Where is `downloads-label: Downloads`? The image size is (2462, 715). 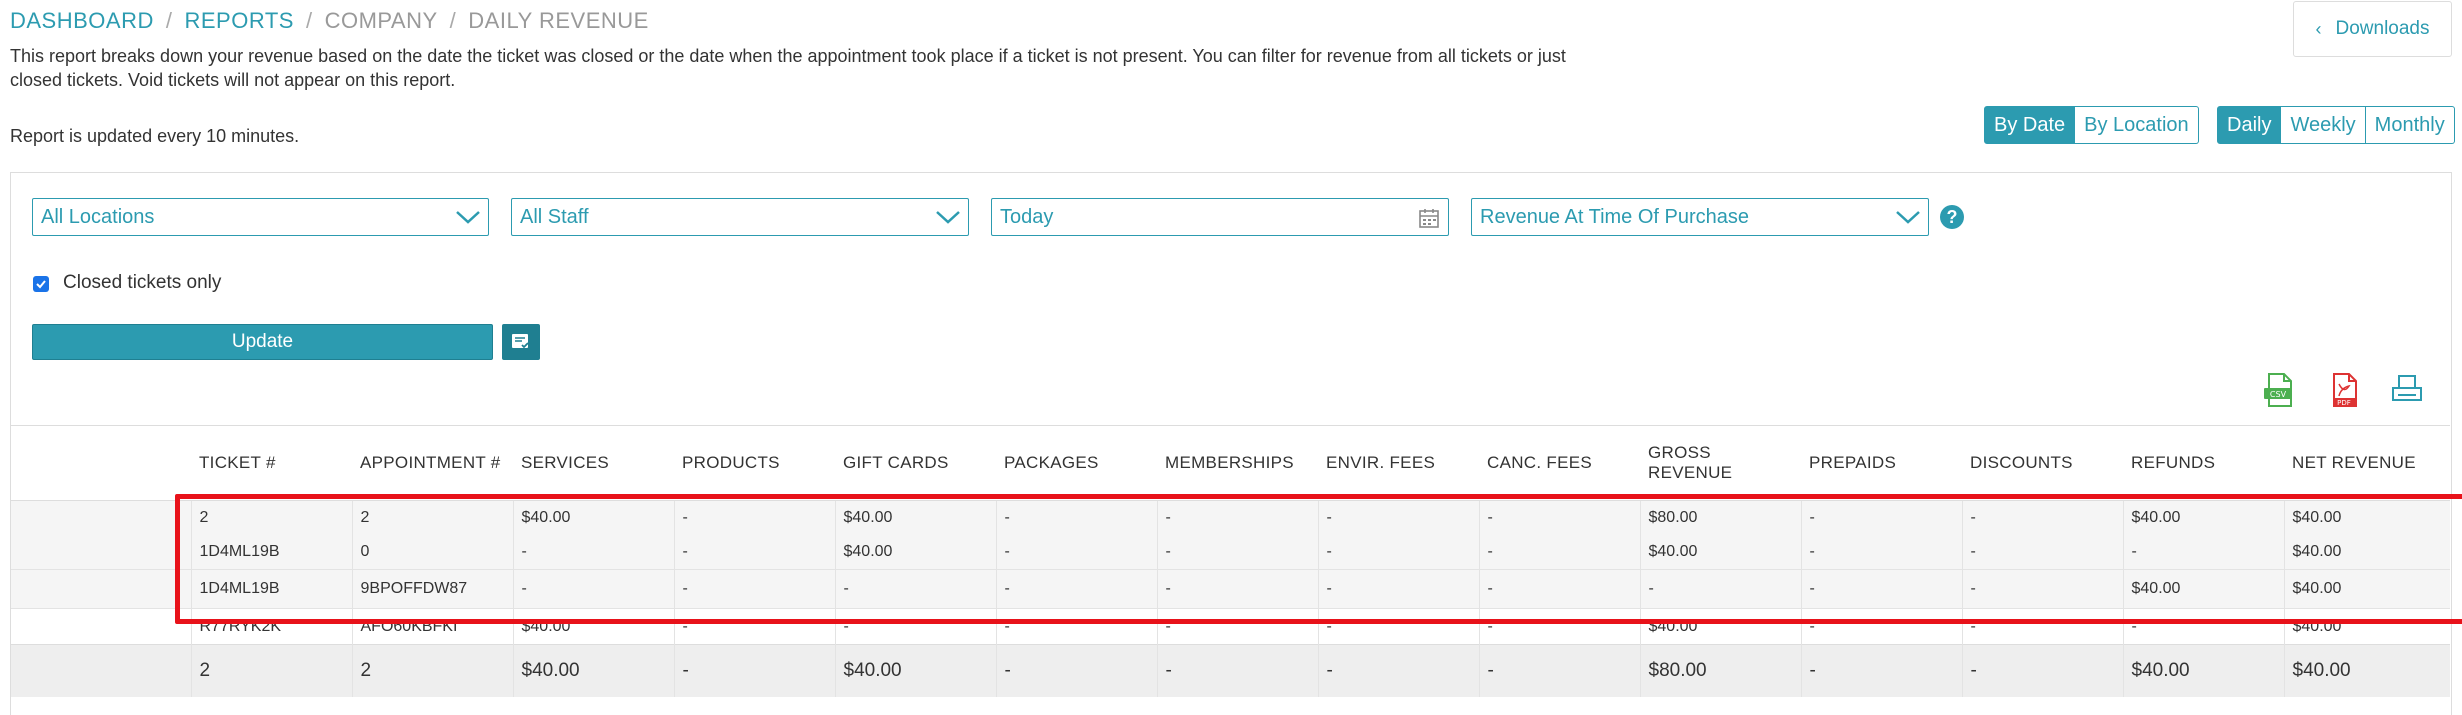
downloads-label: Downloads is located at coordinates (2382, 28).